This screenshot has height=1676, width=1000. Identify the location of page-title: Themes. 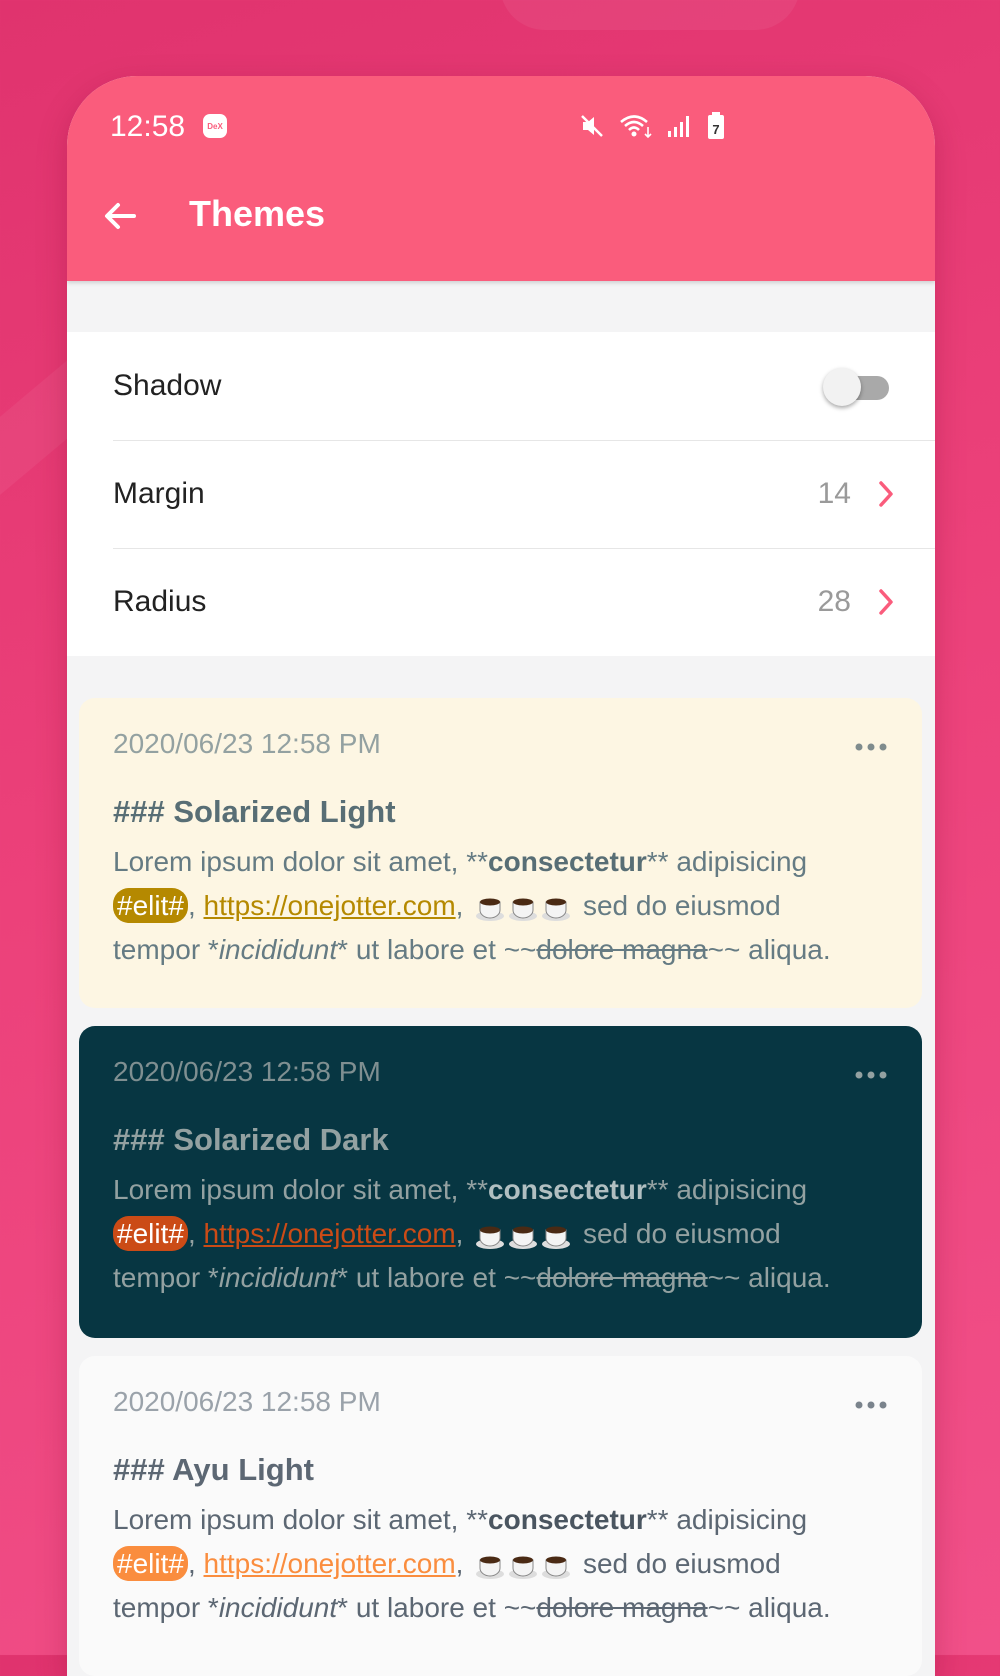
(257, 213).